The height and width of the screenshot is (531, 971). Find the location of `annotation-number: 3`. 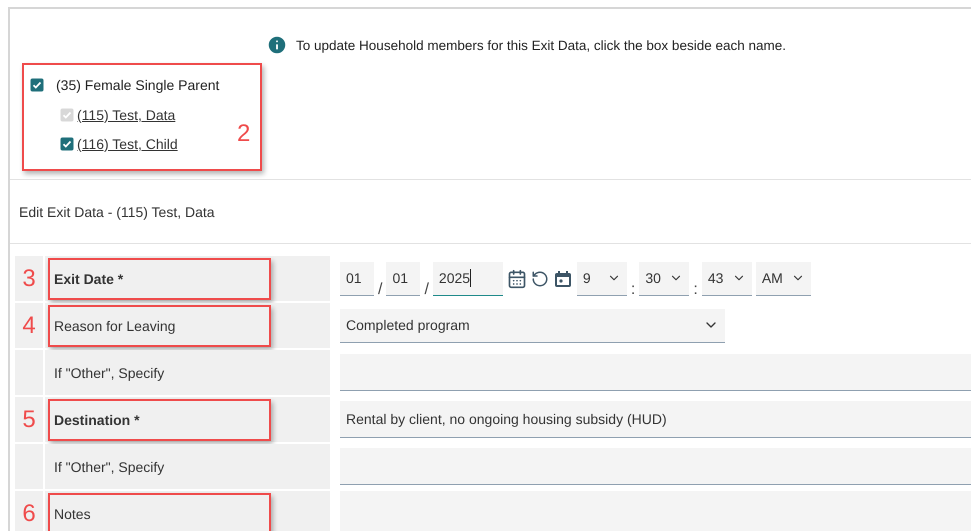

annotation-number: 3 is located at coordinates (29, 278).